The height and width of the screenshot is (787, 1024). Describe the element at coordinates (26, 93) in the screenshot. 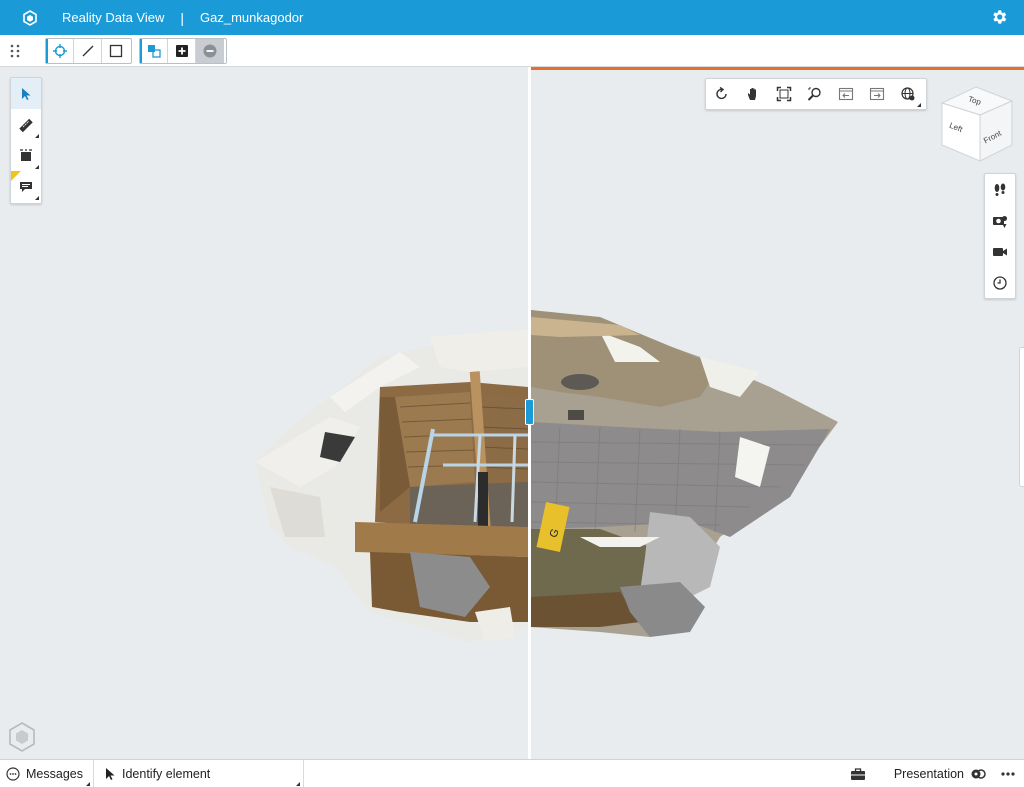

I see `select-cursor-icon` at that location.